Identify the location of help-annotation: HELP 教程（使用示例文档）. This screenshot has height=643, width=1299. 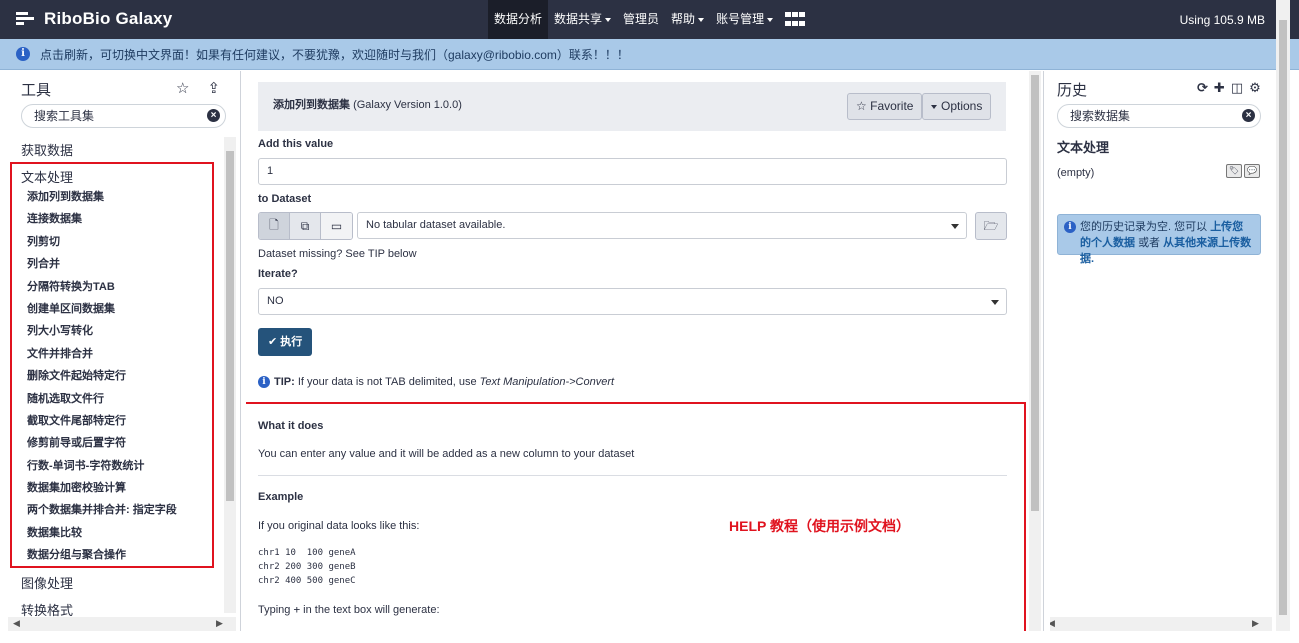
(819, 526).